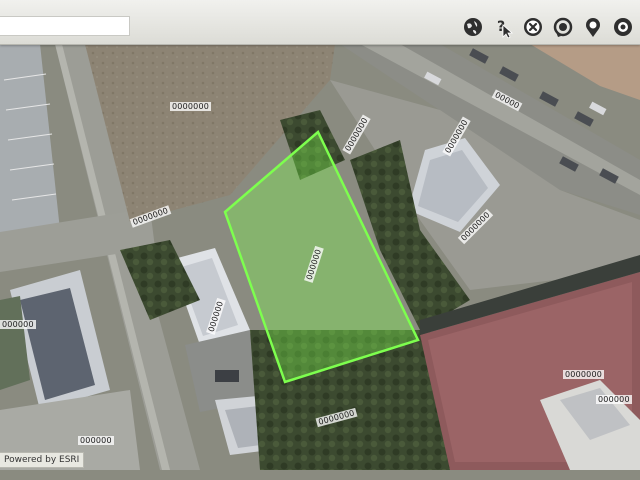 The image size is (640, 480). What do you see at coordinates (505, 28) in the screenshot?
I see `identify-icon: ?` at bounding box center [505, 28].